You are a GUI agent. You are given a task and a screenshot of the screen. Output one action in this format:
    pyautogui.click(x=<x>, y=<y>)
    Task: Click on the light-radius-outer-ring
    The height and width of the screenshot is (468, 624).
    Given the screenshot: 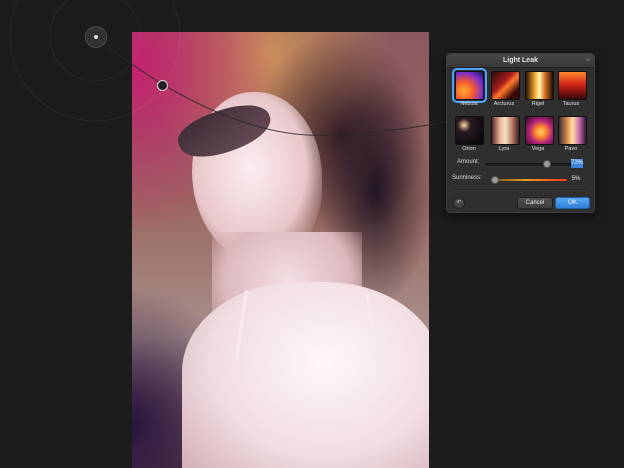 What is the action you would take?
    pyautogui.click(x=95, y=61)
    